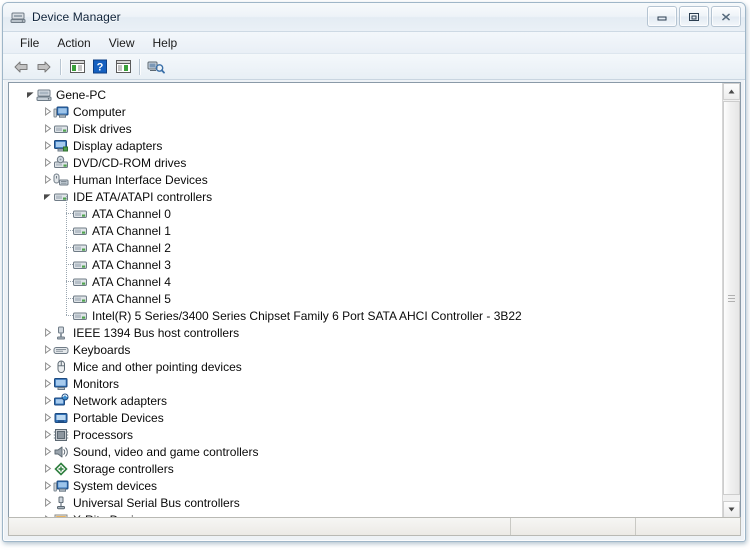 This screenshot has height=550, width=750. I want to click on tree-item-dvd-cd-rom-drives: DVD/CD-ROM drives, so click(365, 162).